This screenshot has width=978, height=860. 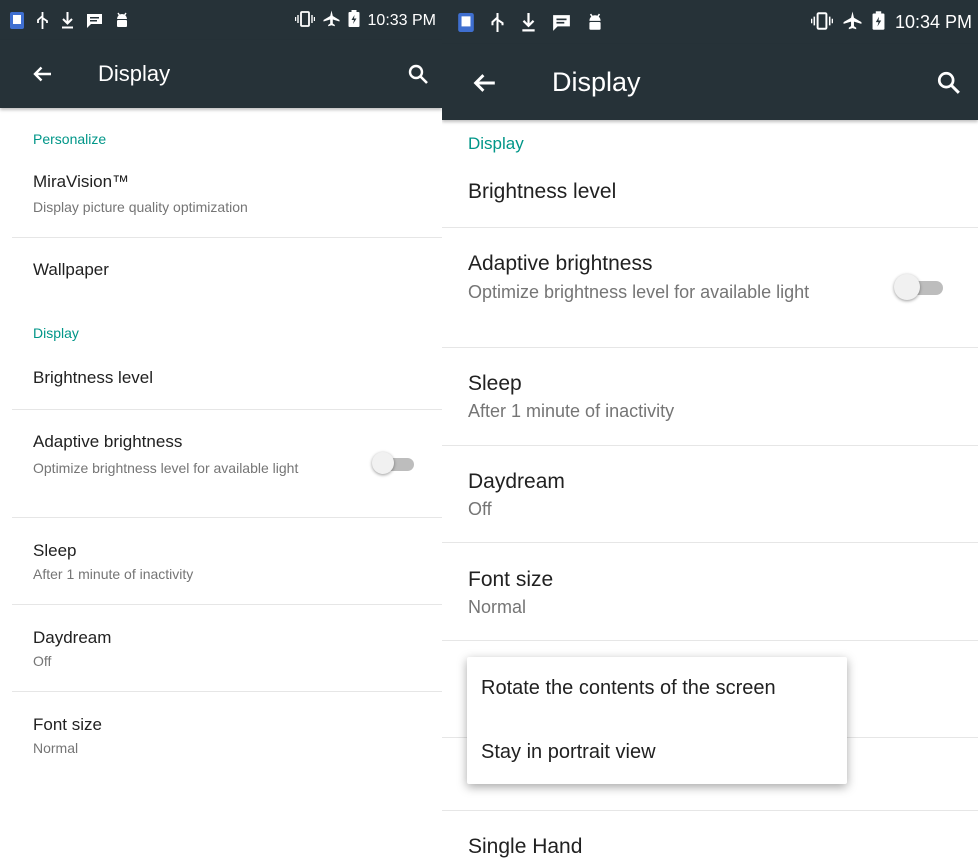 I want to click on popup-option-portrait: Stay in portrait view, so click(x=568, y=752).